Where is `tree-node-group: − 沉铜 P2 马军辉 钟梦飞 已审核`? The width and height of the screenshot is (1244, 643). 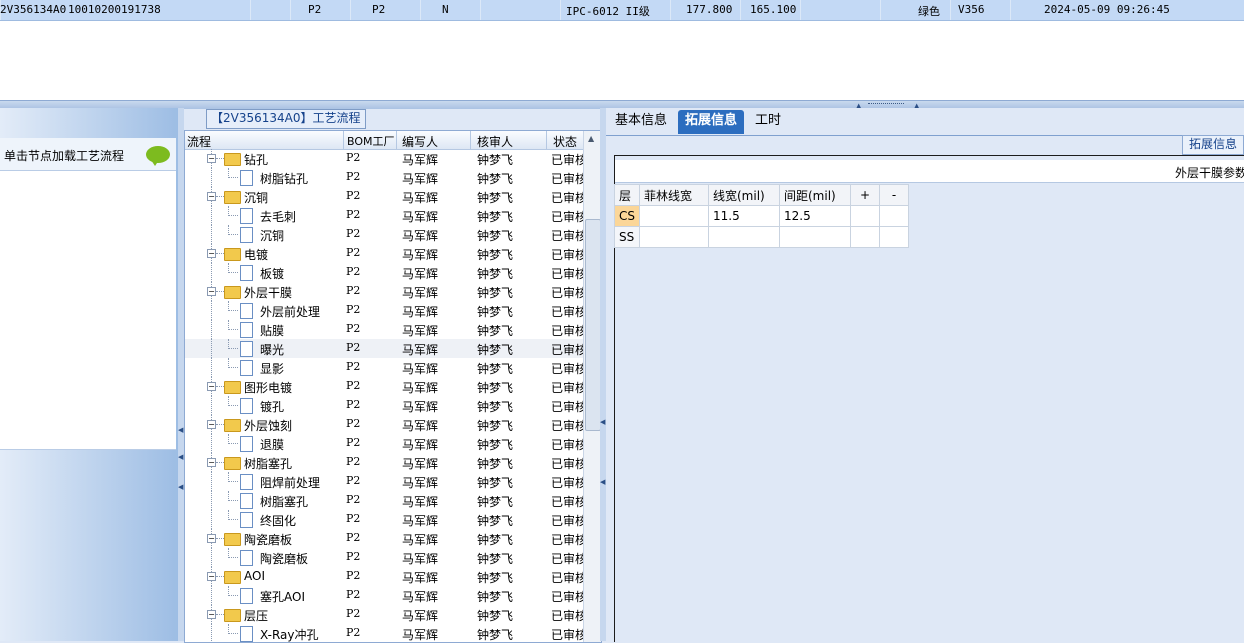 tree-node-group: − 沉铜 P2 马军辉 钟梦飞 已审核 is located at coordinates (384, 196).